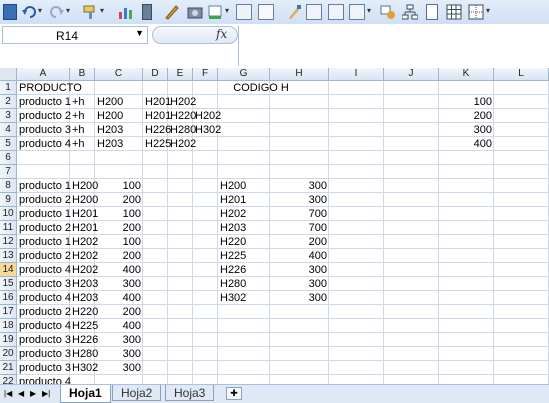 The width and height of the screenshot is (549, 403). Describe the element at coordinates (182, 130) in the screenshot. I see `cell-e4: H280` at that location.